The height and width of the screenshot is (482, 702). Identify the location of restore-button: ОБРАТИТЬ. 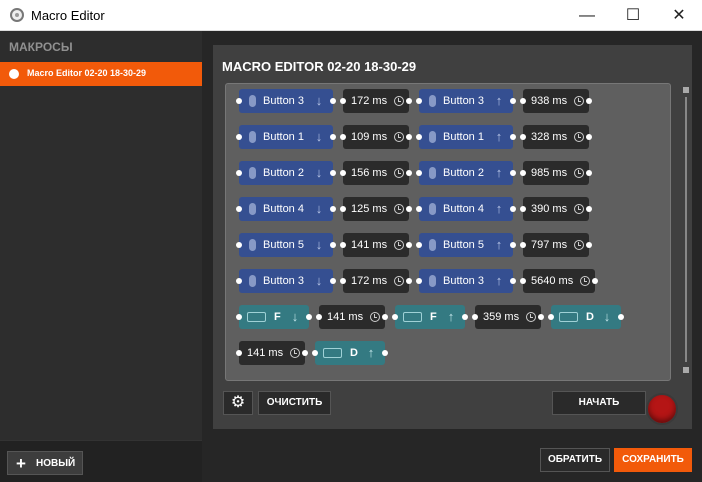
(575, 460).